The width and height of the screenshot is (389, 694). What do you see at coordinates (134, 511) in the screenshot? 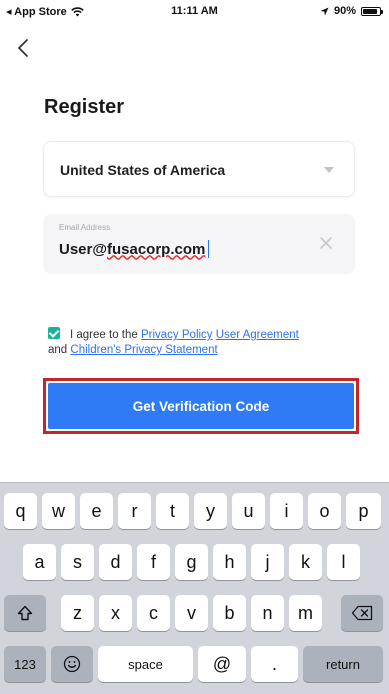
I see `key-r: r` at bounding box center [134, 511].